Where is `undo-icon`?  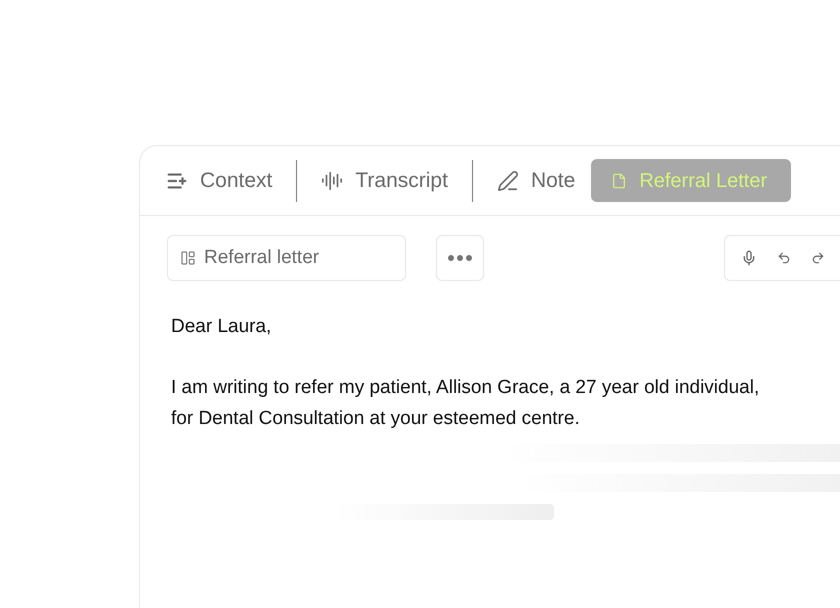 undo-icon is located at coordinates (784, 258).